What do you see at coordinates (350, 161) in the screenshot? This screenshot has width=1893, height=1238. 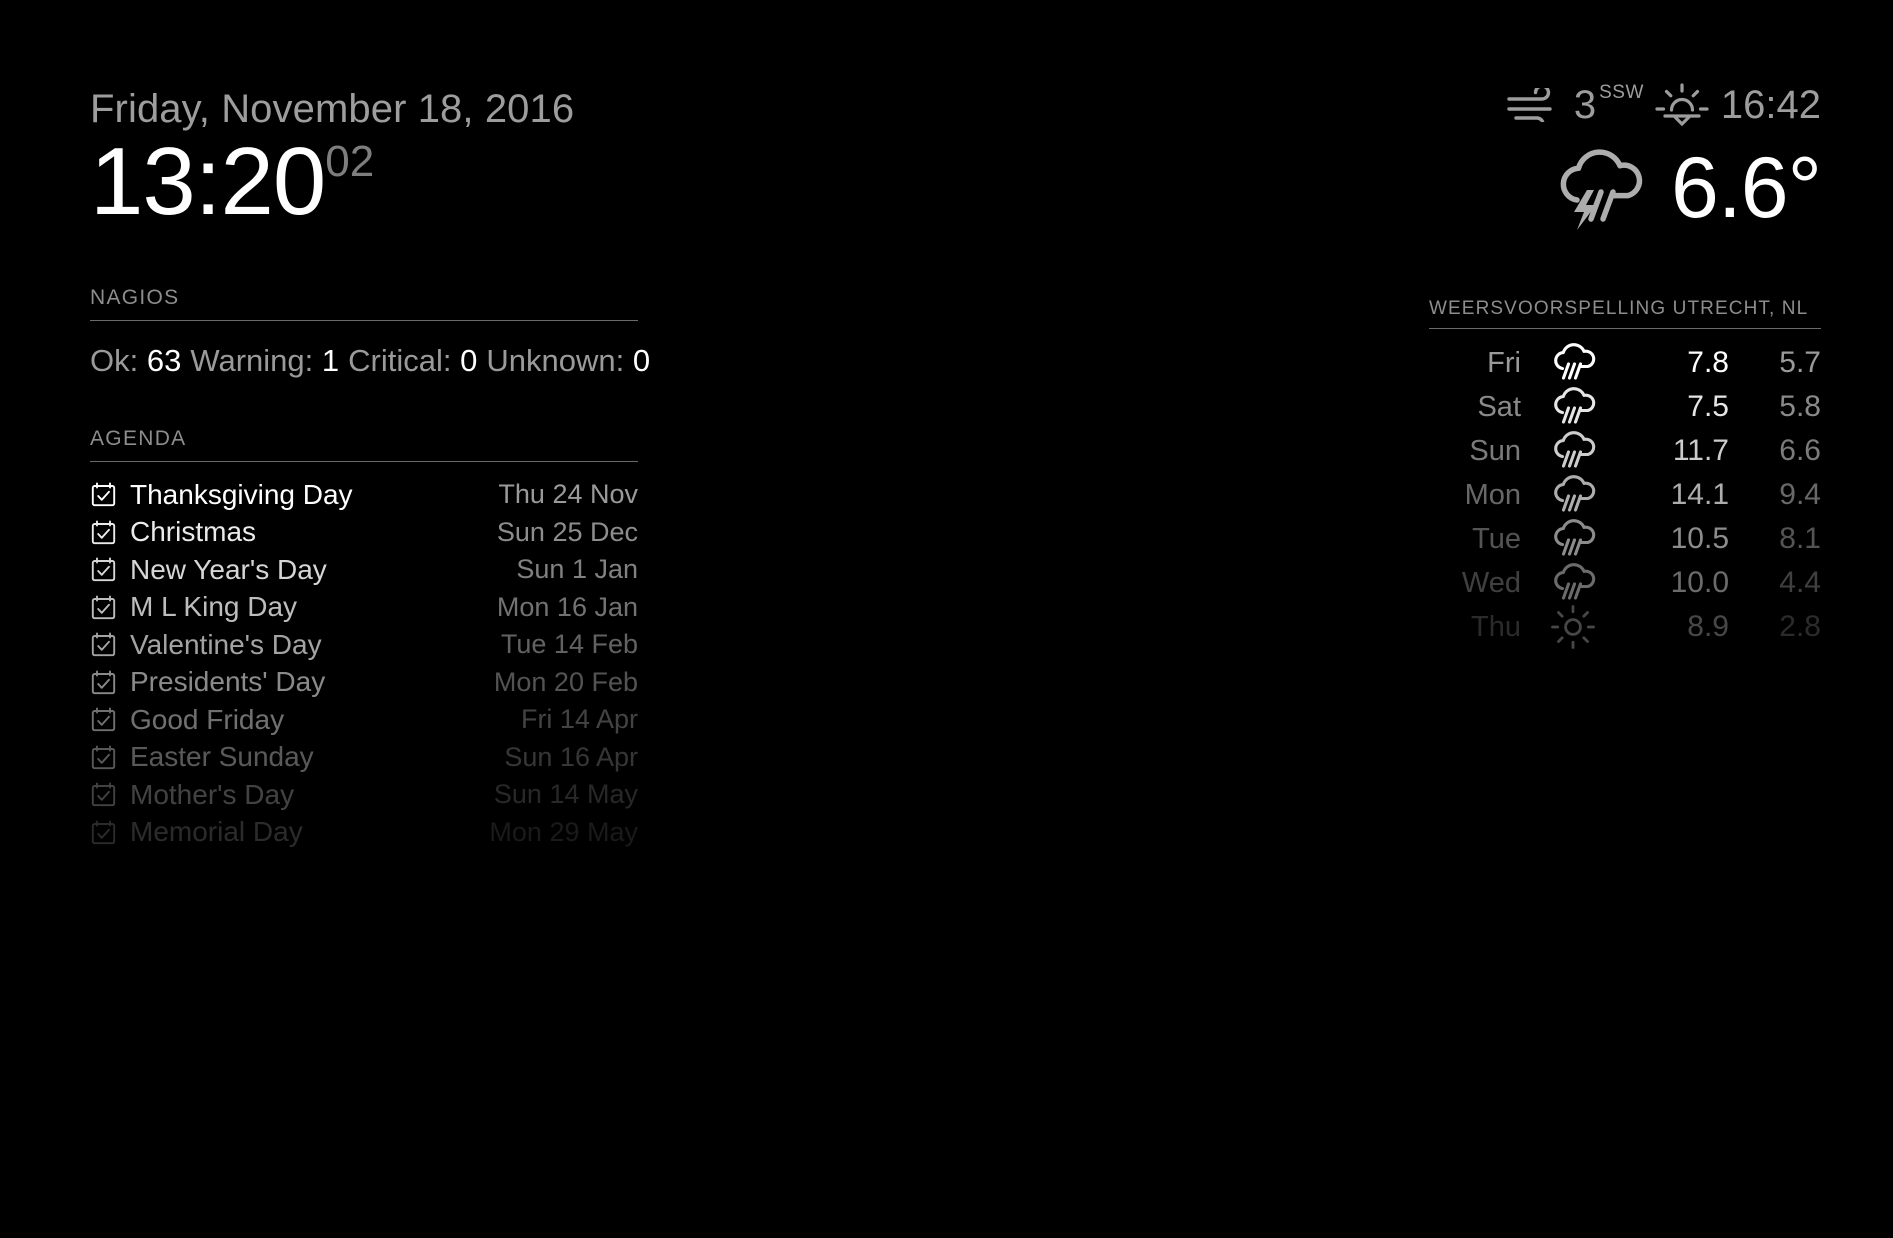 I see `clock-seconds: 02` at bounding box center [350, 161].